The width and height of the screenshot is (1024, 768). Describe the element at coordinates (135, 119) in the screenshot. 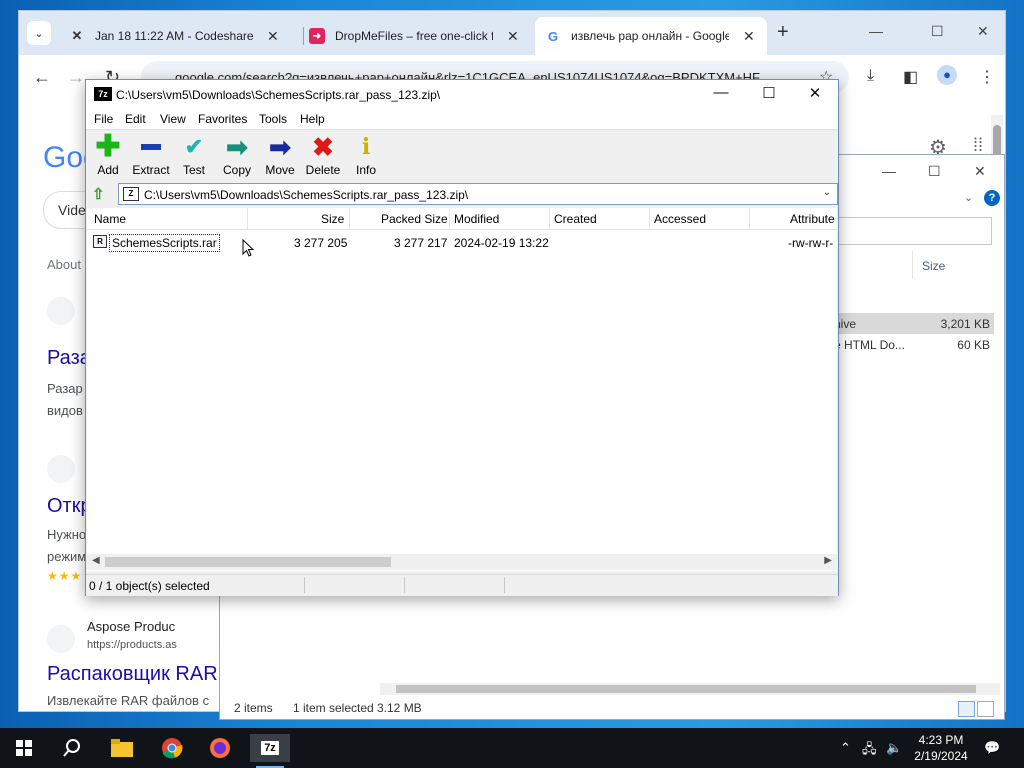

I see `menu-edit: Edit` at that location.